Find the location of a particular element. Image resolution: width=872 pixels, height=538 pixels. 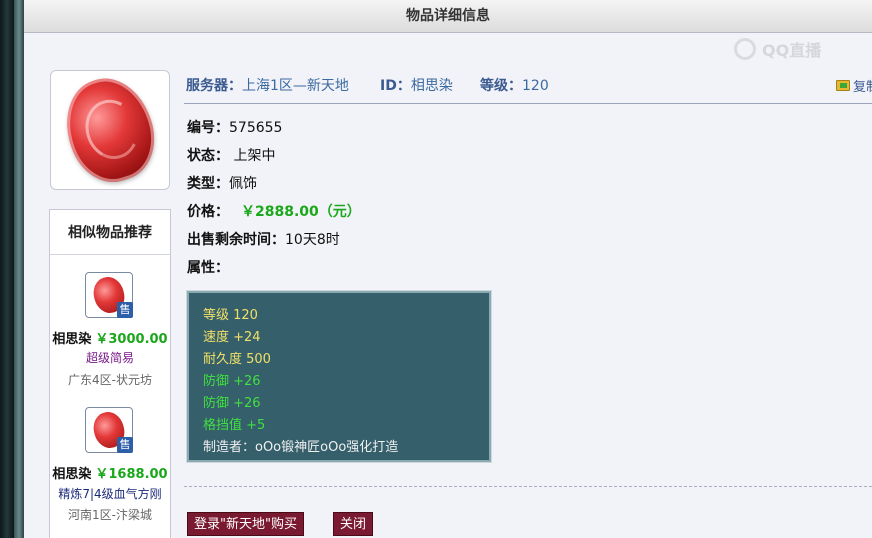

price-row: 价格： ￥2888.00（元） is located at coordinates (274, 211).